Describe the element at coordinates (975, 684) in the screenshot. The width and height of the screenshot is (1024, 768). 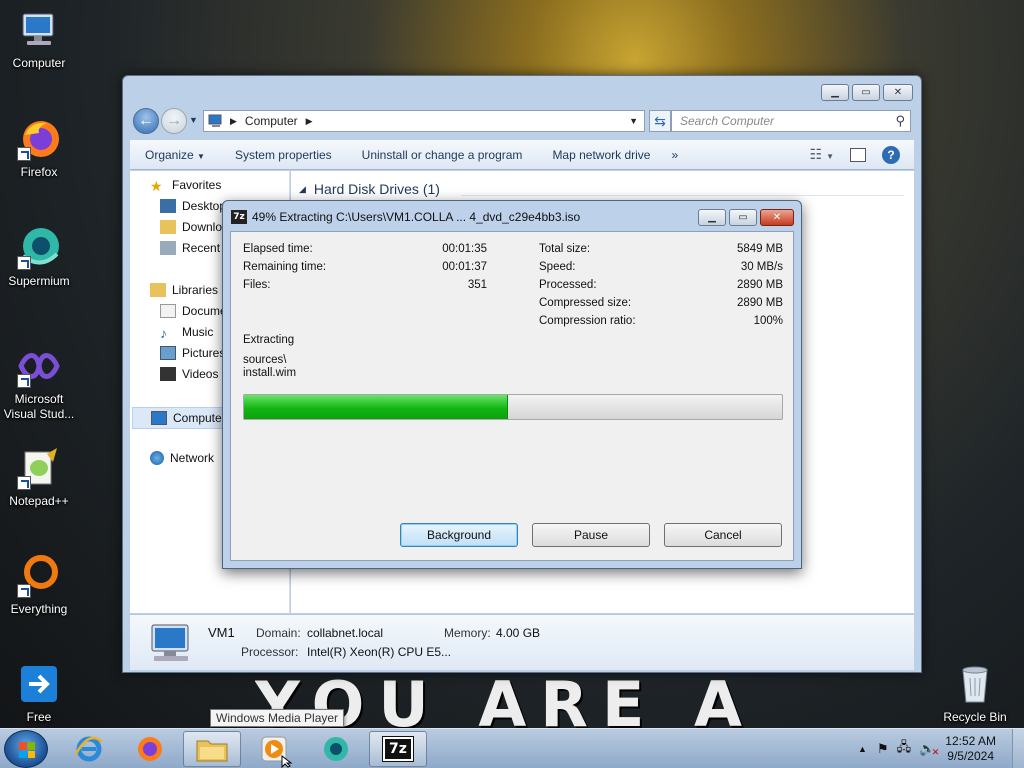
I see `recycle-bin-icon` at that location.